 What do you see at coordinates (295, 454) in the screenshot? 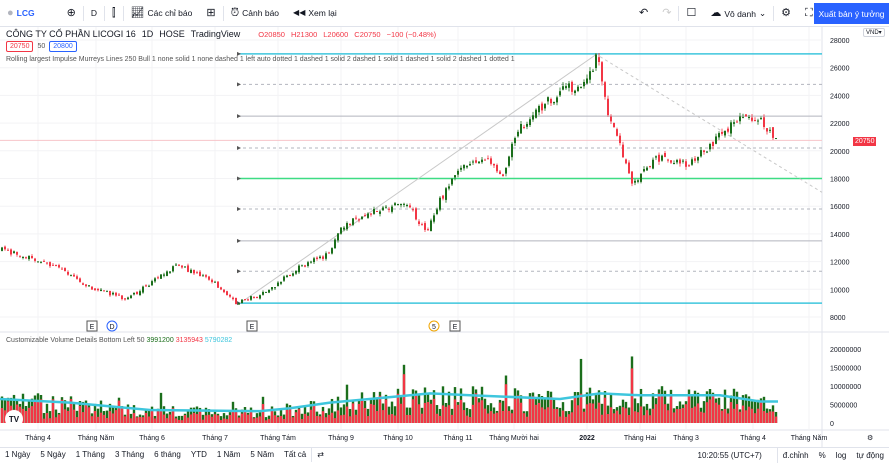
I see `range-all: Tất cả` at bounding box center [295, 454].